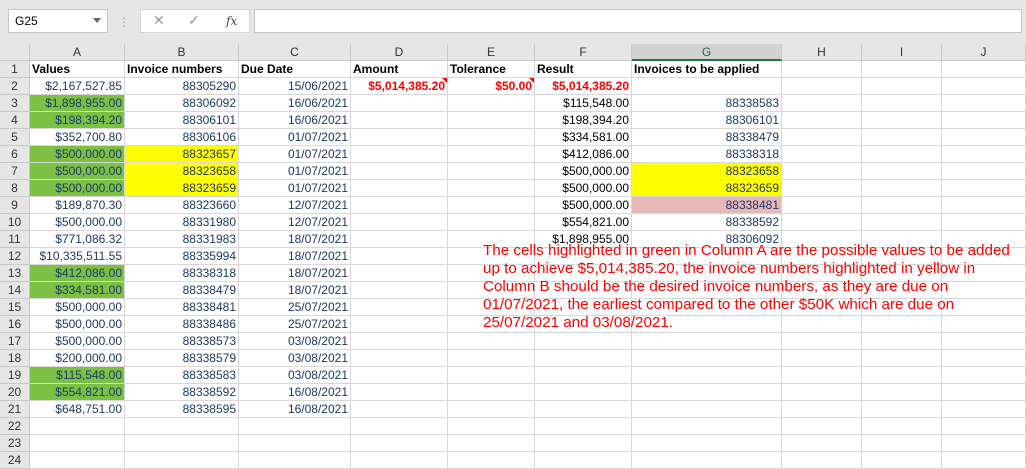 Image resolution: width=1026 pixels, height=469 pixels. I want to click on invoice-number-cell: 88338479, so click(182, 290).